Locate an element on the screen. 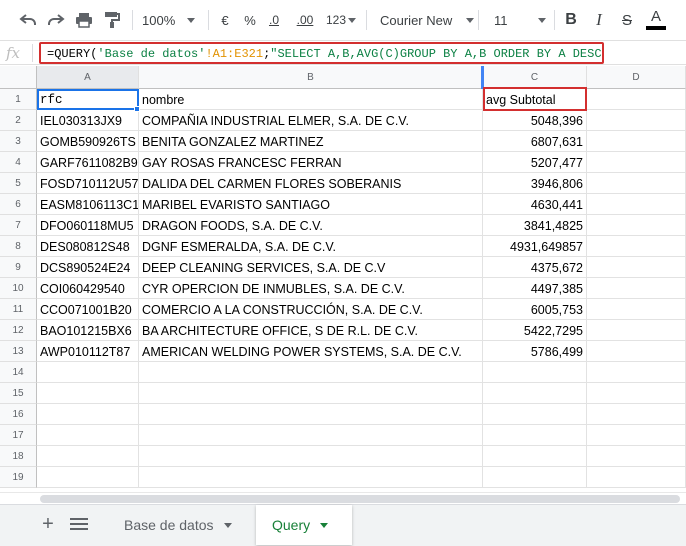 Image resolution: width=686 pixels, height=546 pixels. row-header: 16 is located at coordinates (18, 414).